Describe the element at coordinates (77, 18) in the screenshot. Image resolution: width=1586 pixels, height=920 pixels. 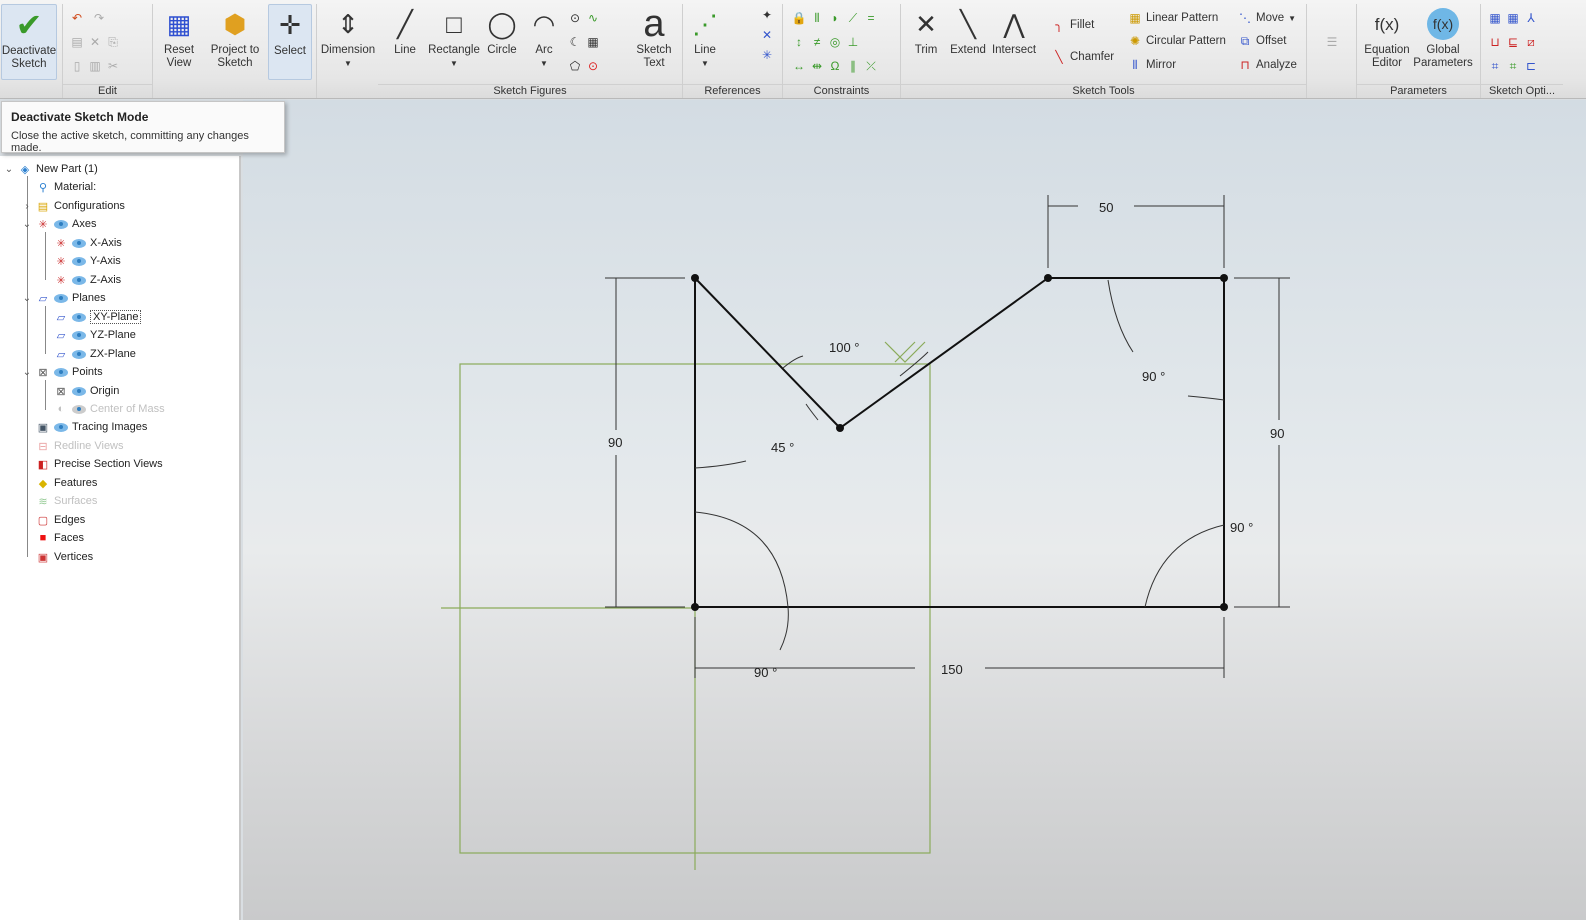
I see `undo-button: ↶` at that location.